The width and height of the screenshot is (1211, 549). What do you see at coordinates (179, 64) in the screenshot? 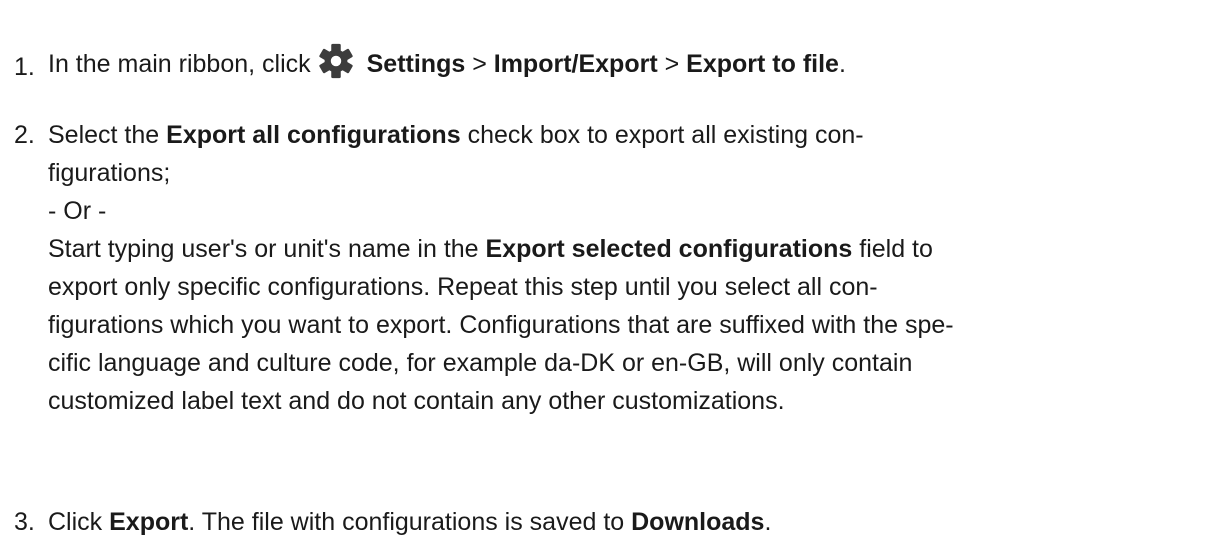
I see `step-intro-text: In the main ribbon, click` at bounding box center [179, 64].